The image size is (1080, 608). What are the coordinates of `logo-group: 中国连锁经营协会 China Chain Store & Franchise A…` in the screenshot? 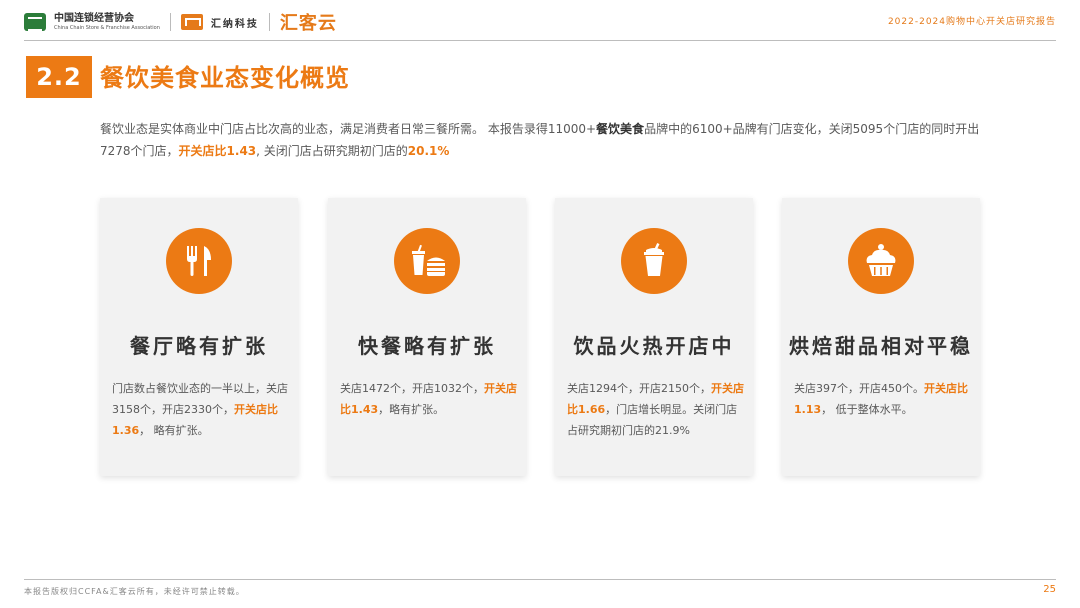 It's located at (180, 22).